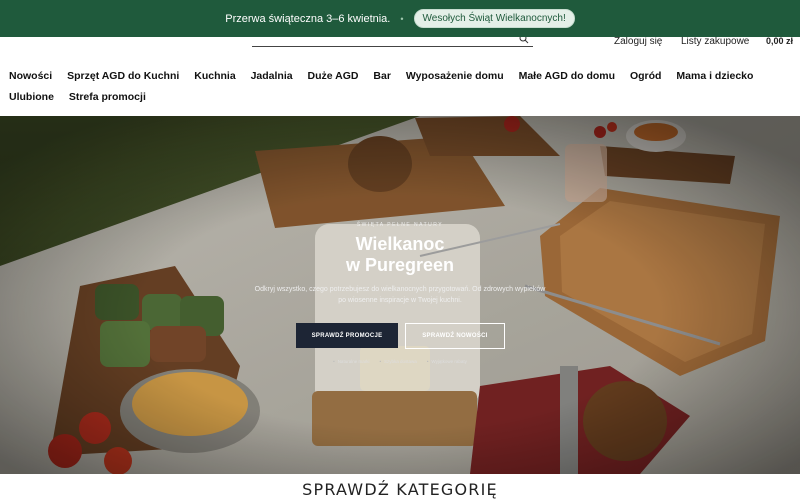  What do you see at coordinates (567, 76) in the screenshot?
I see `nav-item-male-agd: Małe AGD do domu` at bounding box center [567, 76].